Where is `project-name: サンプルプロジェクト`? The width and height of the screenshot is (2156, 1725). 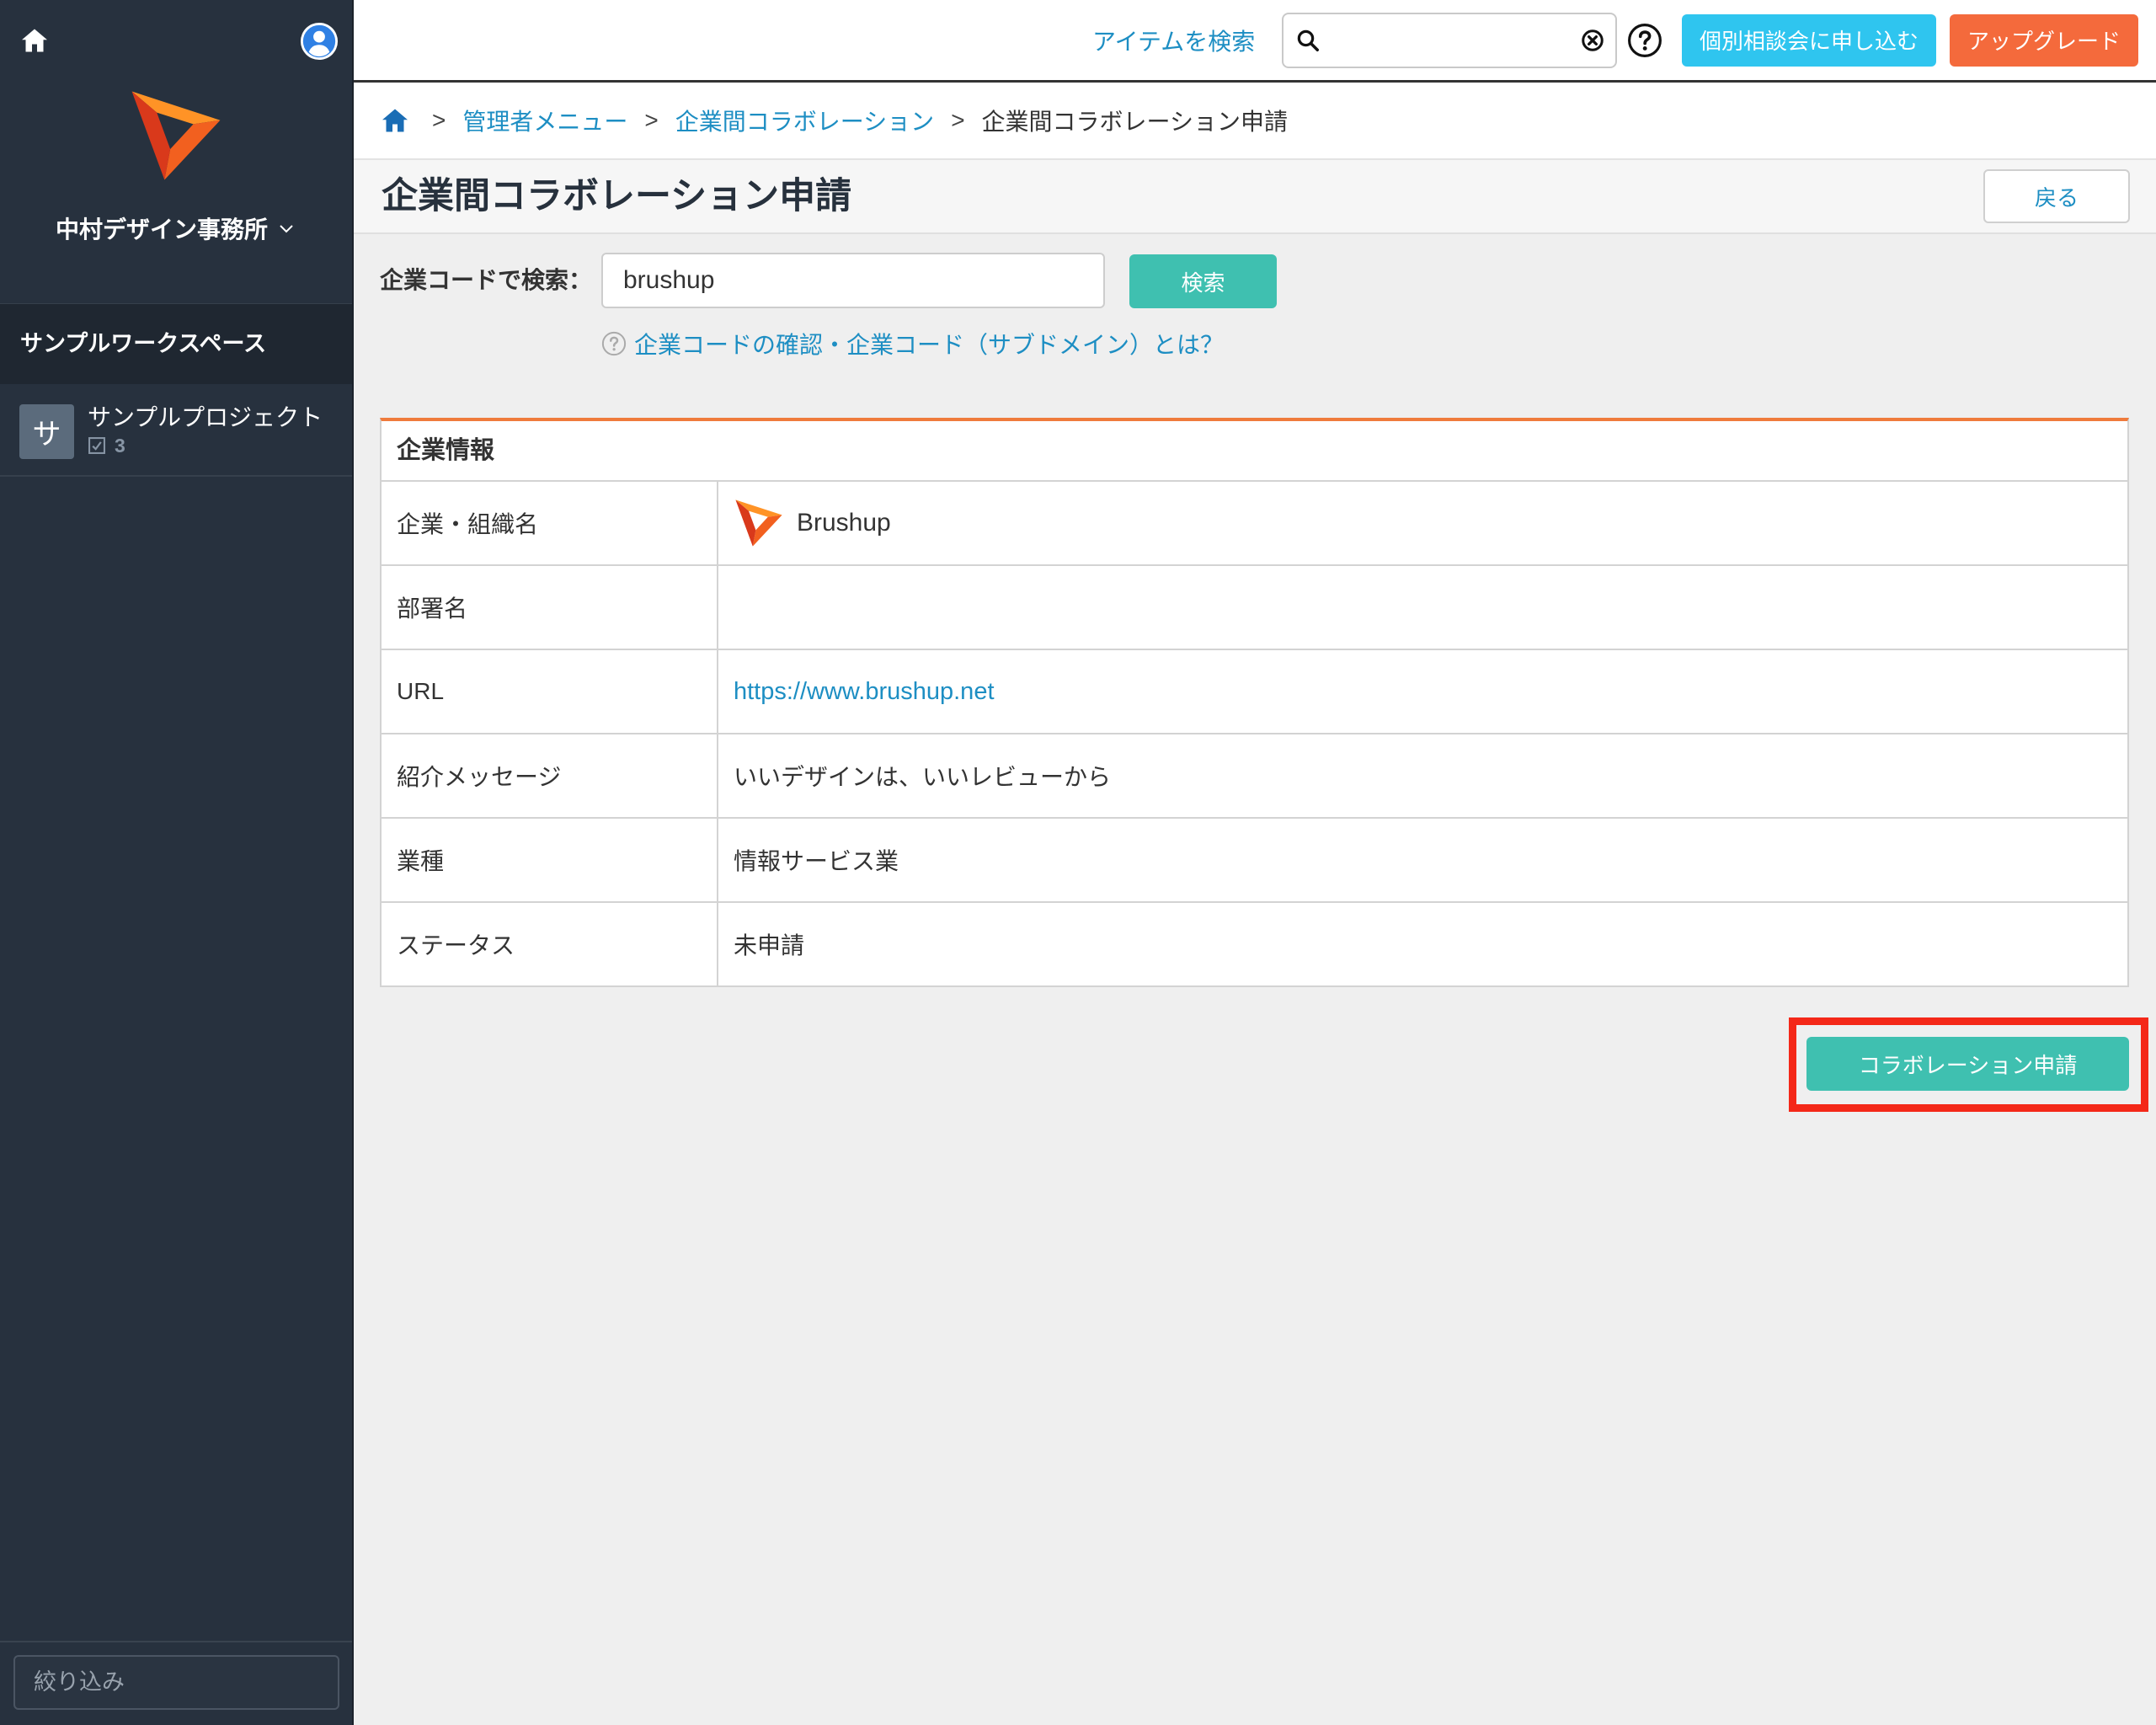 project-name: サンプルプロジェクト is located at coordinates (205, 417).